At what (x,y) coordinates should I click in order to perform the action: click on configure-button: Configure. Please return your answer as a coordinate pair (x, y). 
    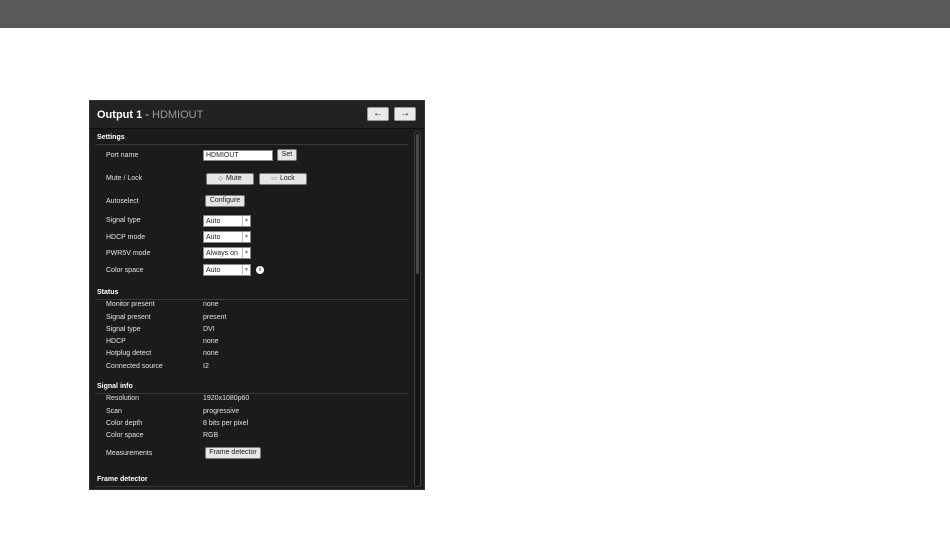
    Looking at the image, I should click on (225, 201).